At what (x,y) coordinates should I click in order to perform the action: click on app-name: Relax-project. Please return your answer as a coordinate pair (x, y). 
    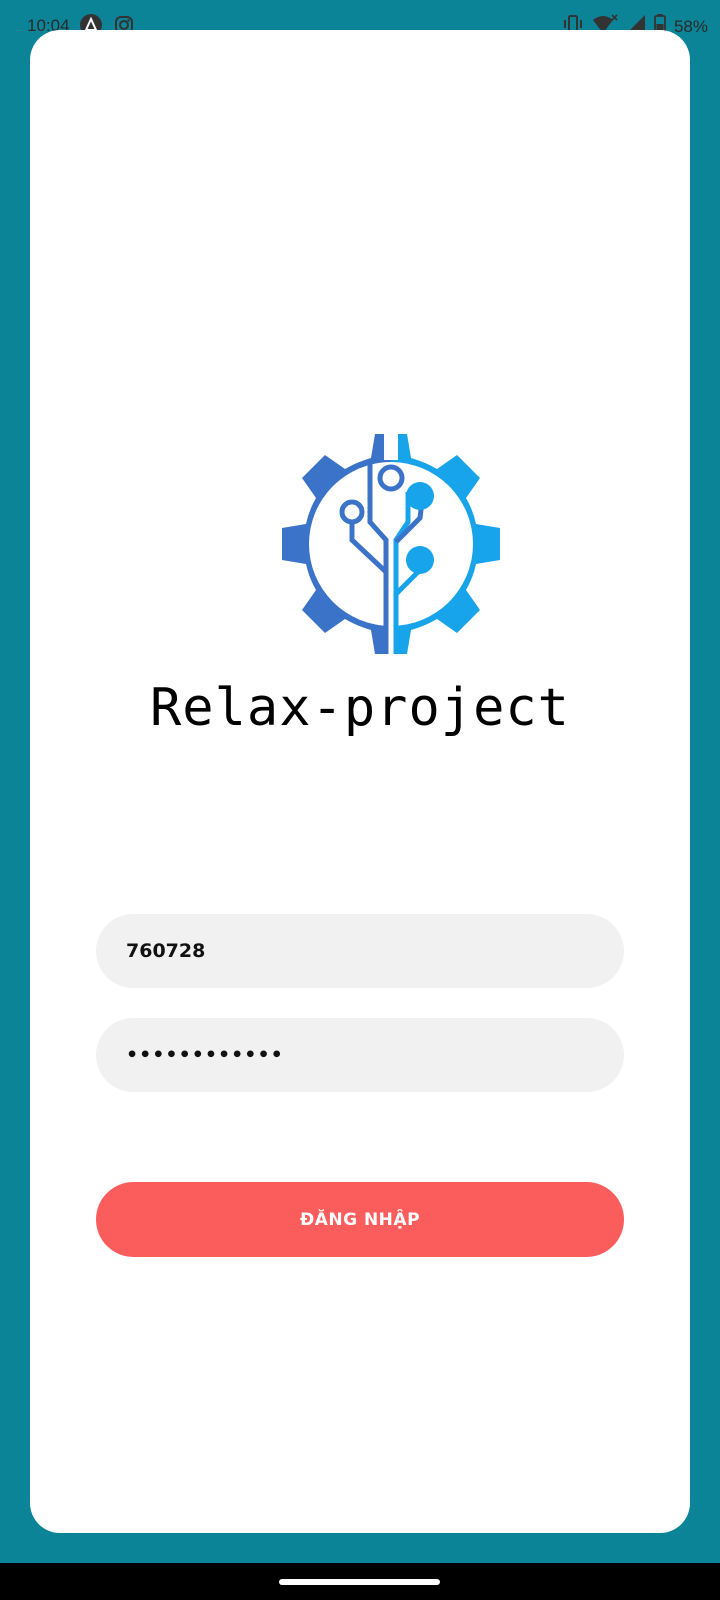
    Looking at the image, I should click on (360, 708).